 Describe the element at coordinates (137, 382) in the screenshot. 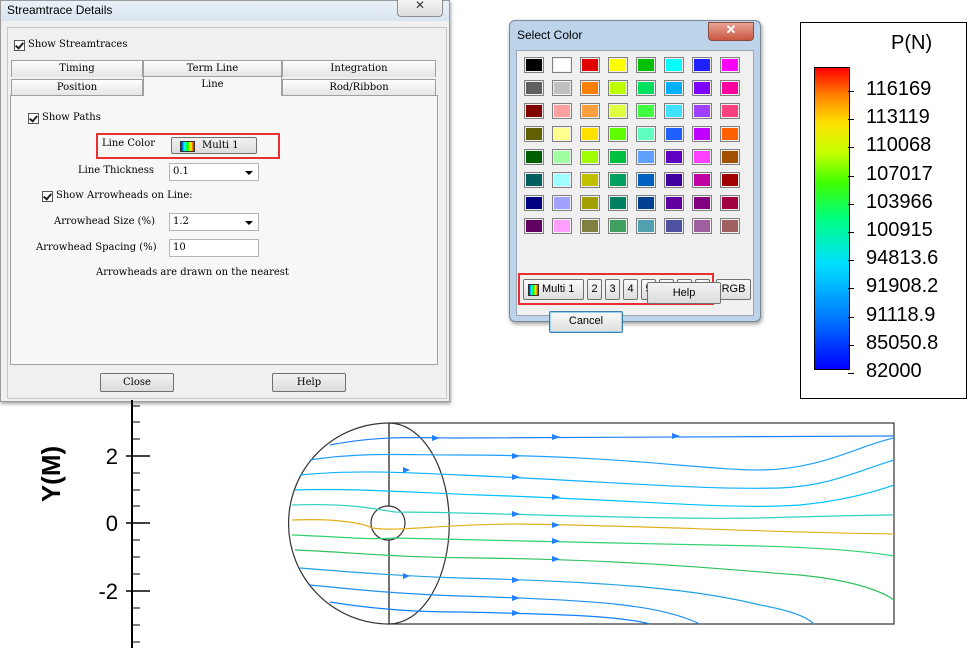

I see `close-button: Close` at that location.